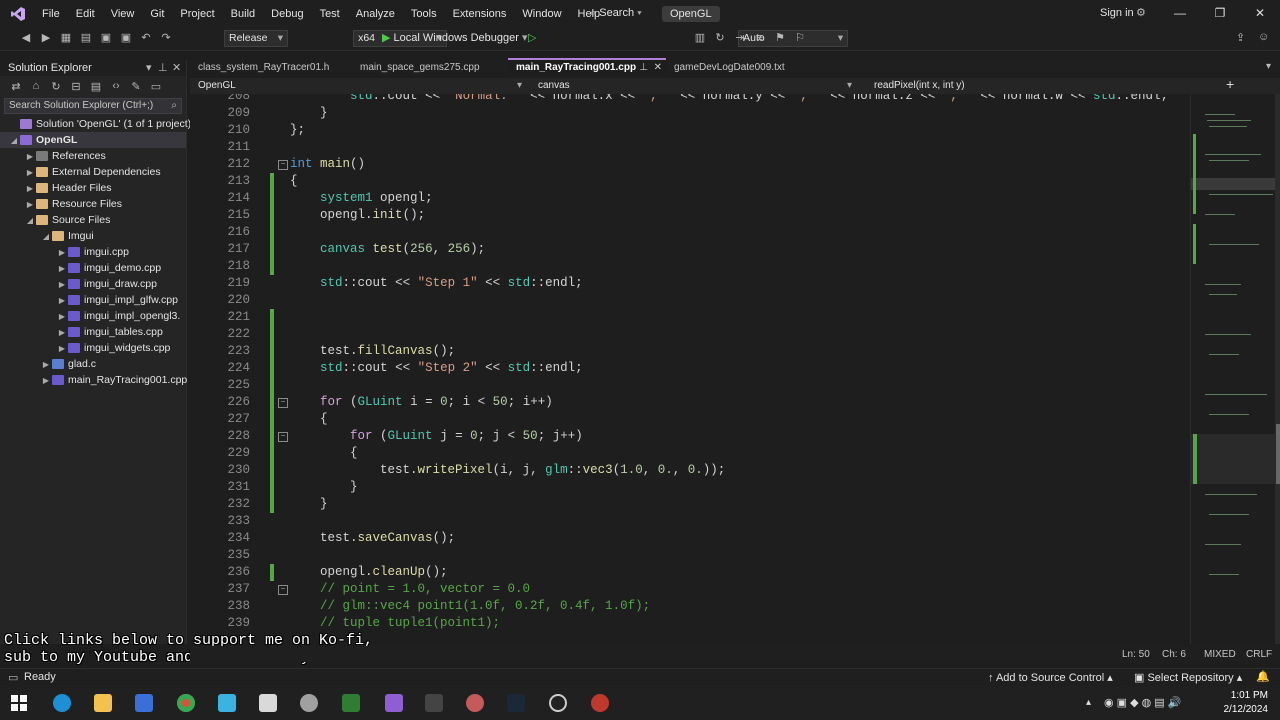  I want to click on start-debugger-button: ▶ Local Windows Debugger ▾, so click(454, 37).